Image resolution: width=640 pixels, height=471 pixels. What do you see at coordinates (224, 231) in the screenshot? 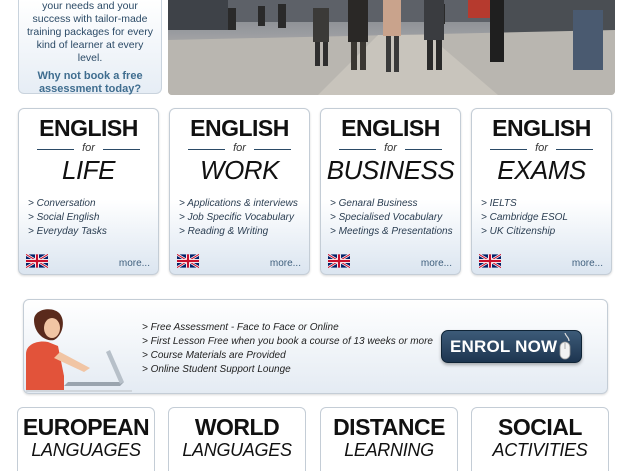
I see `list-item: > Reading & Writing` at bounding box center [224, 231].